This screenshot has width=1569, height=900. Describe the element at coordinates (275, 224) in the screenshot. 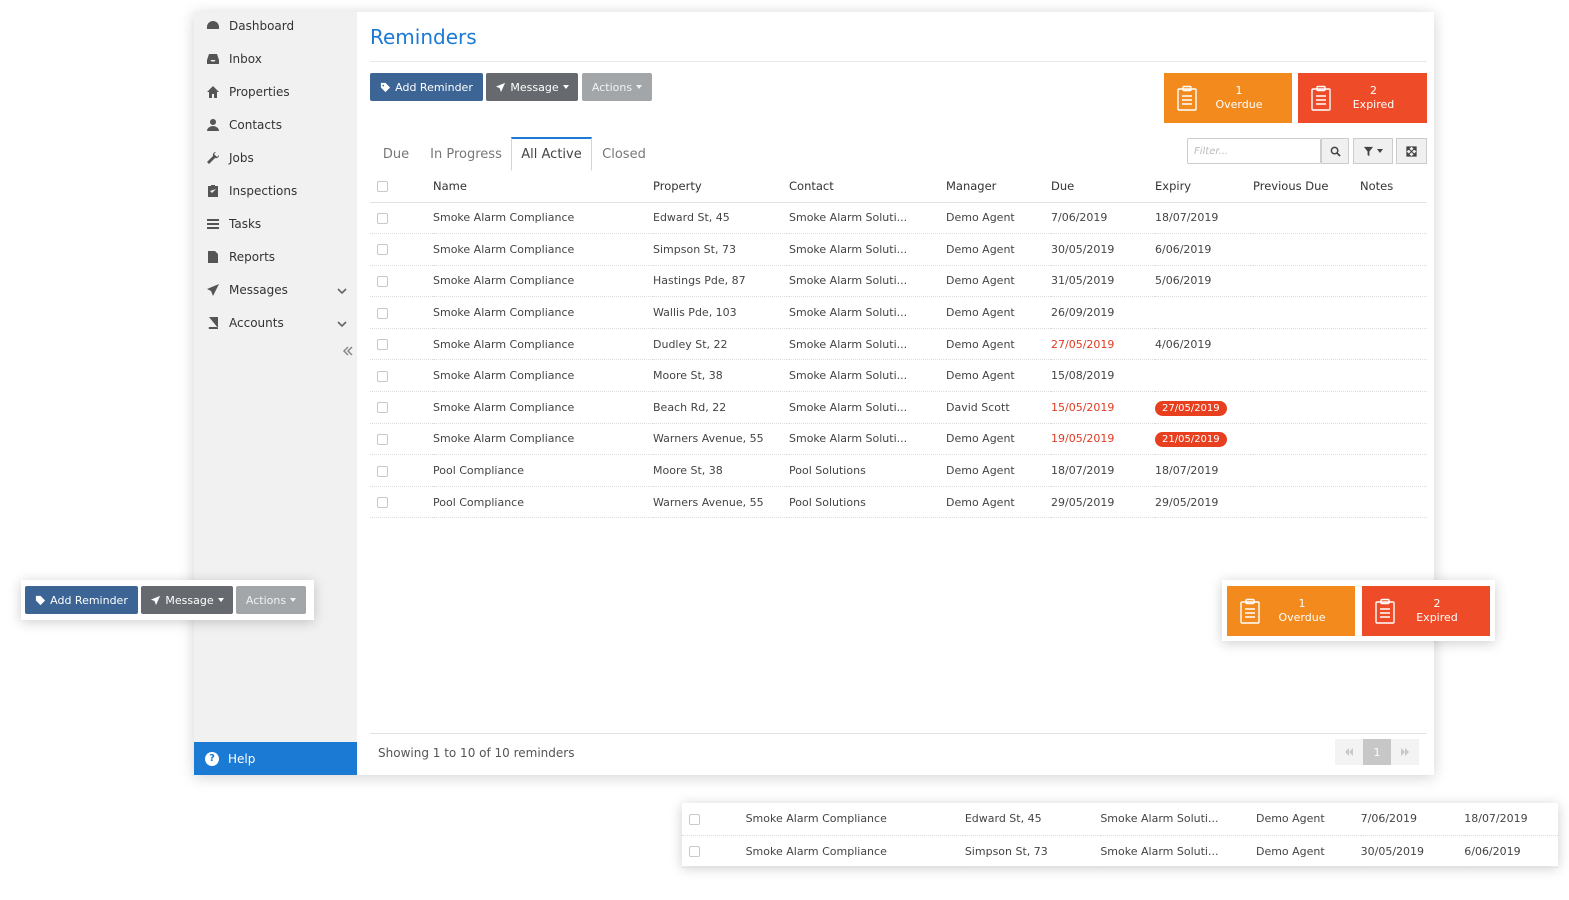

I see `sidebar-item-tasks: Tasks` at that location.